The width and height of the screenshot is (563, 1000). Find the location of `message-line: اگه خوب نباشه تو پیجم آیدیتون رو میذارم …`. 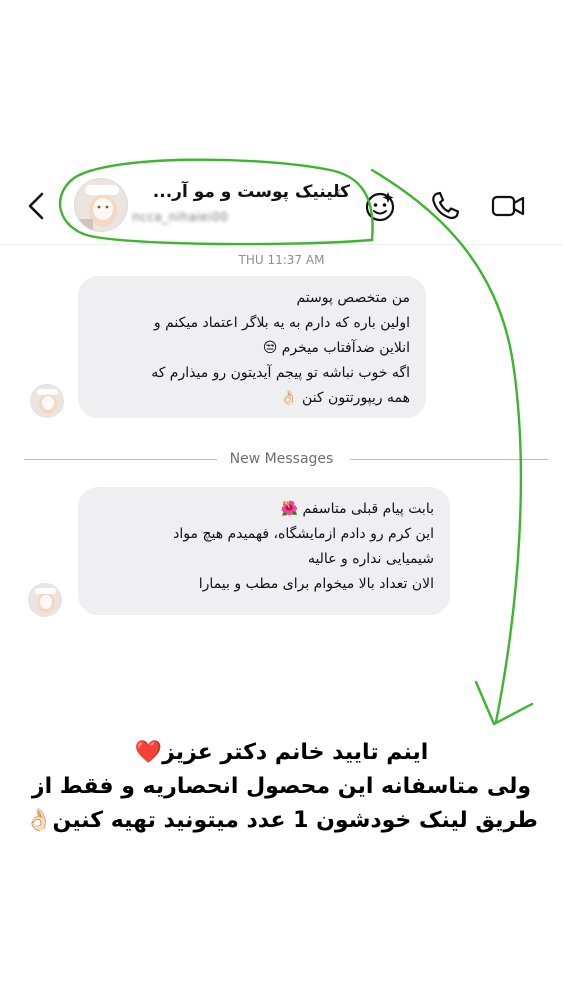

message-line: اگه خوب نباشه تو پیجم آیدیتون رو میذارم … is located at coordinates (280, 373).